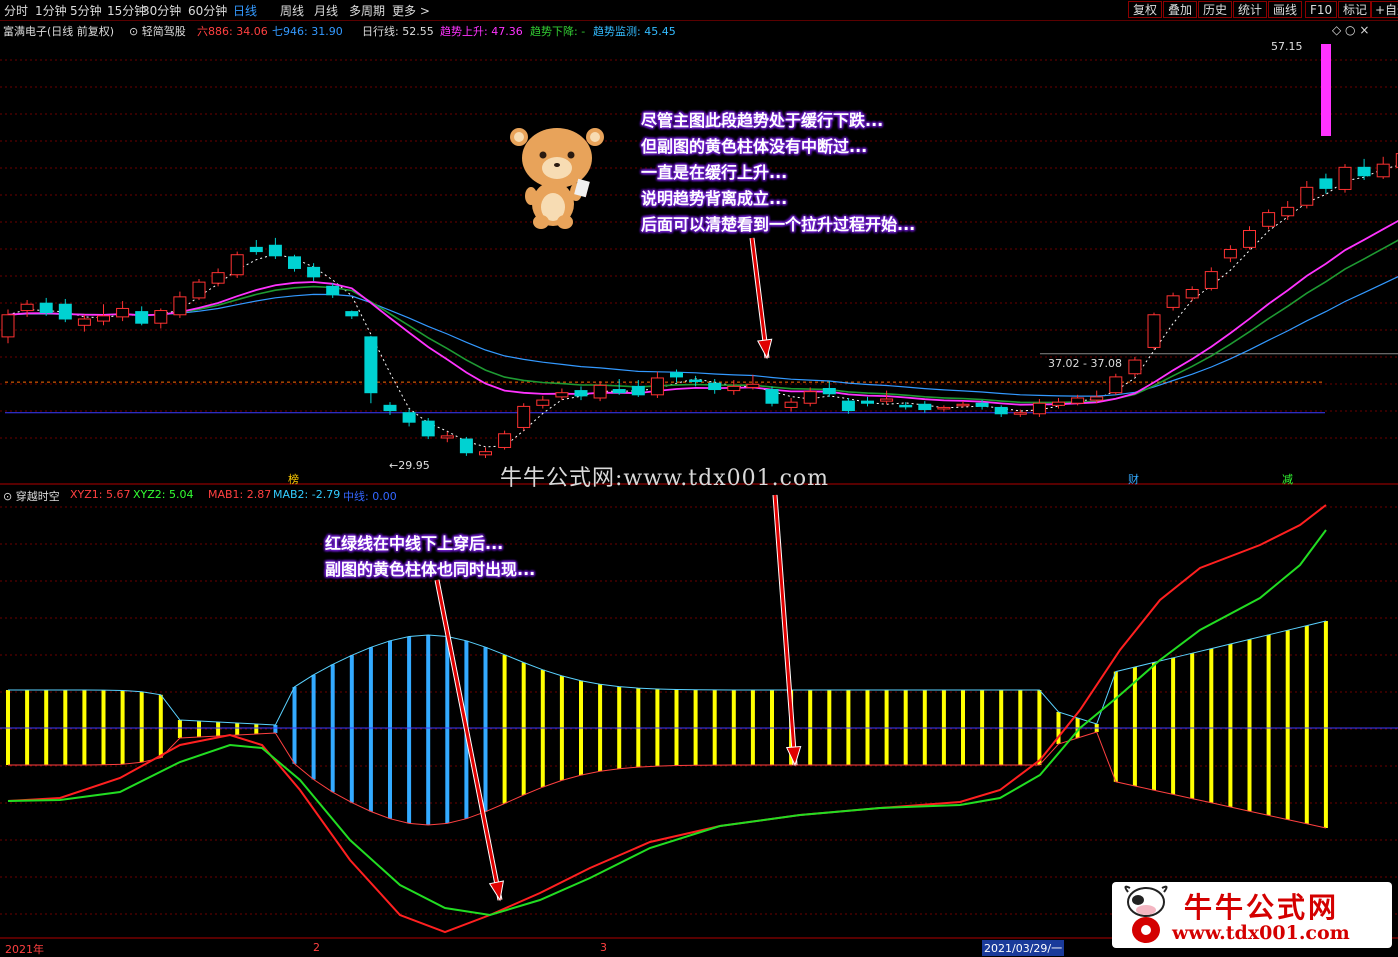 This screenshot has height=957, width=1398. Describe the element at coordinates (292, 10) in the screenshot. I see `period-tab-7: 周线` at that location.